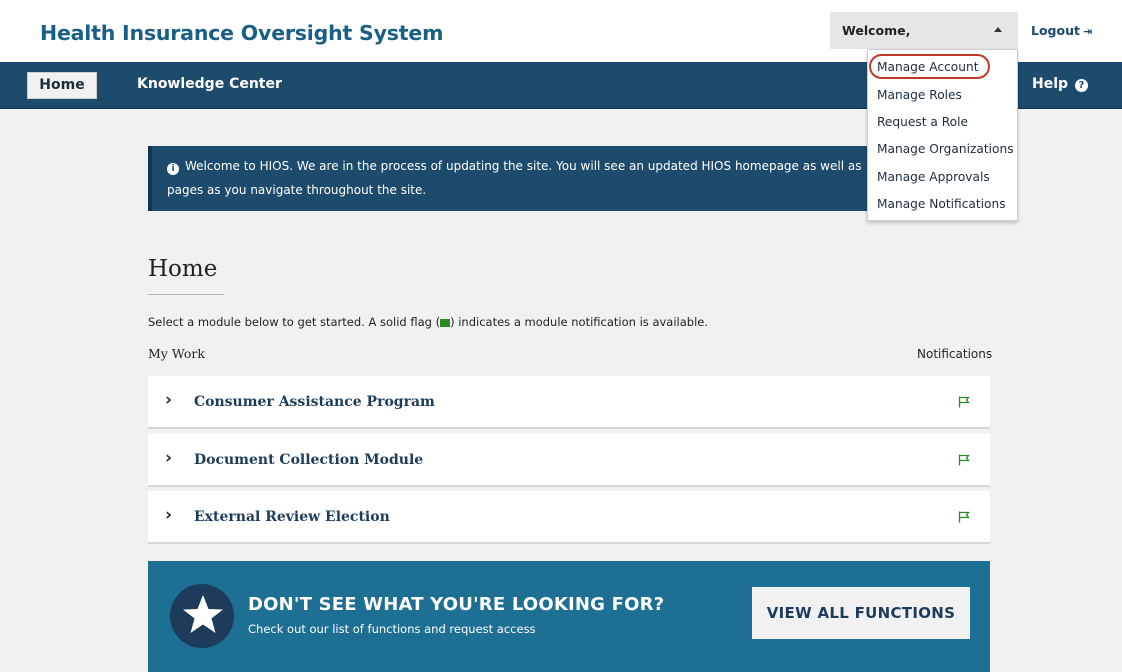  I want to click on menu-item-manage-approvals: Manage Approvals, so click(933, 177).